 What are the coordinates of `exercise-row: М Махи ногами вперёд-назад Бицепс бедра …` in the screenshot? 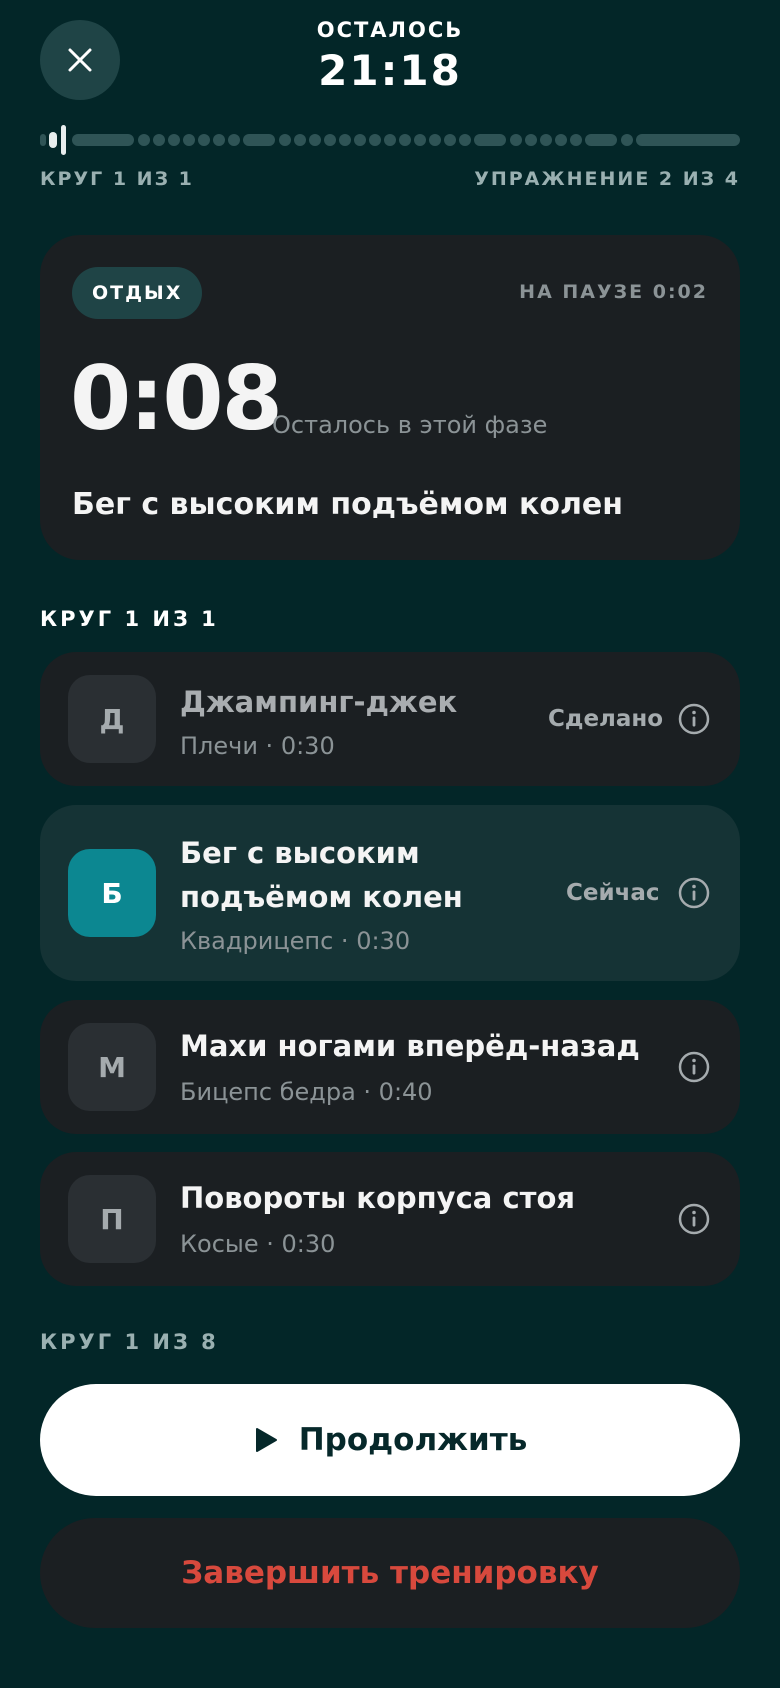 It's located at (390, 1067).